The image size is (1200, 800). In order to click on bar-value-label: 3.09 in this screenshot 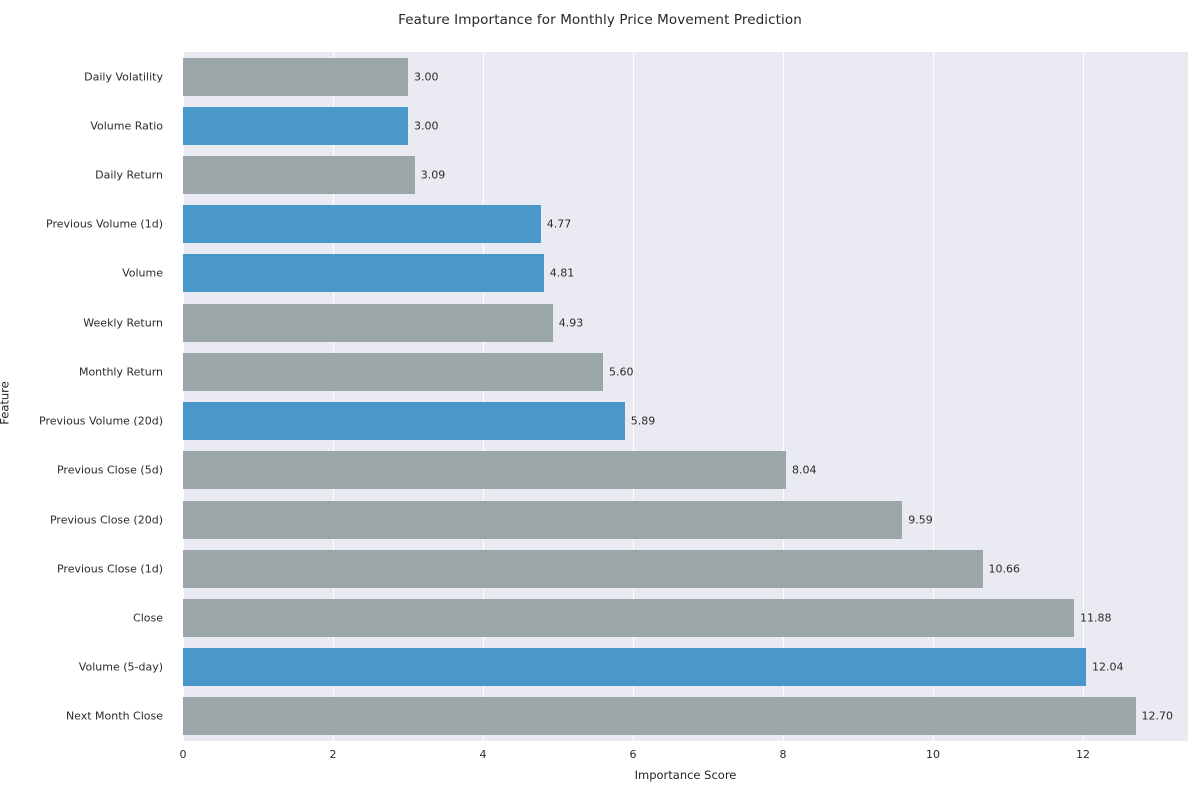, I will do `click(433, 175)`.